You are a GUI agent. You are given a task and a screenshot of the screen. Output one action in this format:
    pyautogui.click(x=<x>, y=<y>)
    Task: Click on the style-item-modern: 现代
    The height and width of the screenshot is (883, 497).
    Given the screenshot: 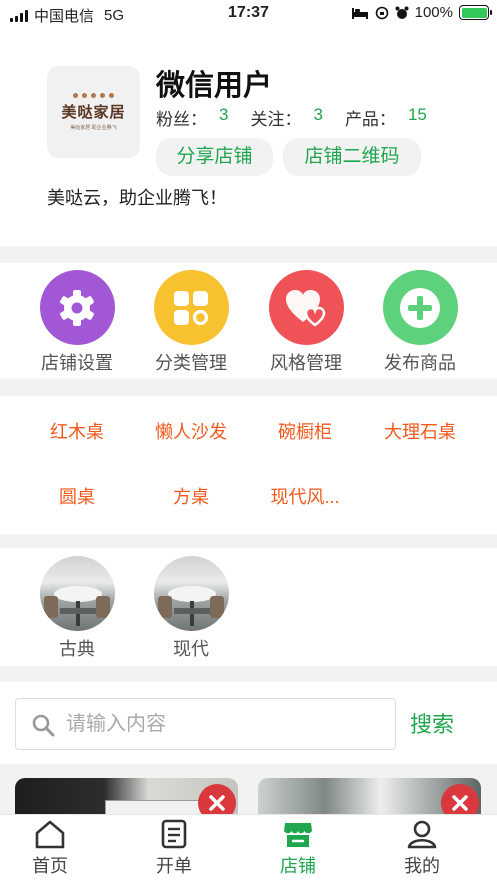 What is the action you would take?
    pyautogui.click(x=191, y=608)
    